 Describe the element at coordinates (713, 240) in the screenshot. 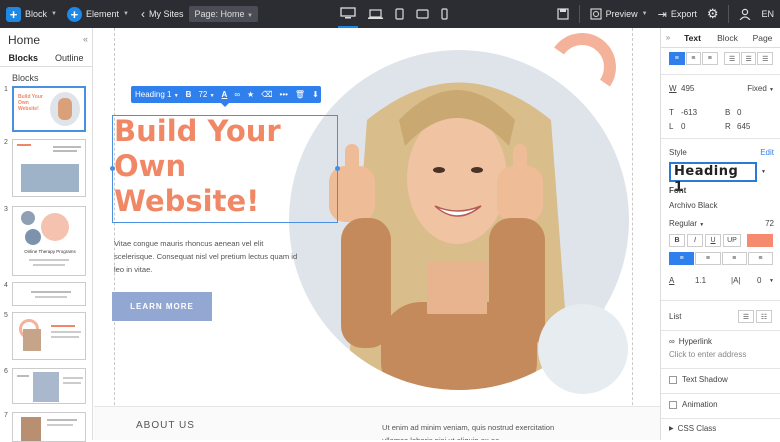

I see `underline-button: U` at that location.